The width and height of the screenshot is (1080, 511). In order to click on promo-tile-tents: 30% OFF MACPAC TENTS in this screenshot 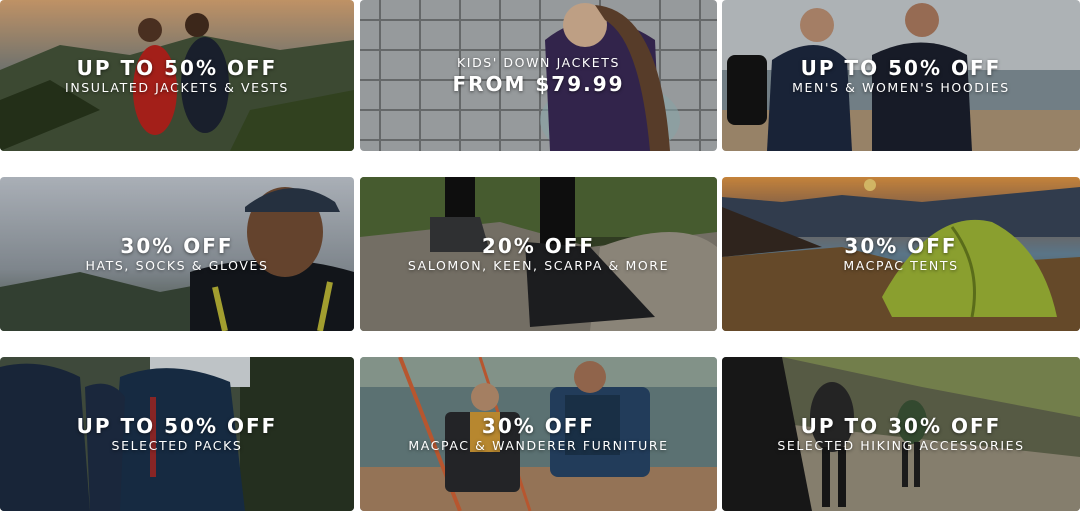, I will do `click(901, 254)`.